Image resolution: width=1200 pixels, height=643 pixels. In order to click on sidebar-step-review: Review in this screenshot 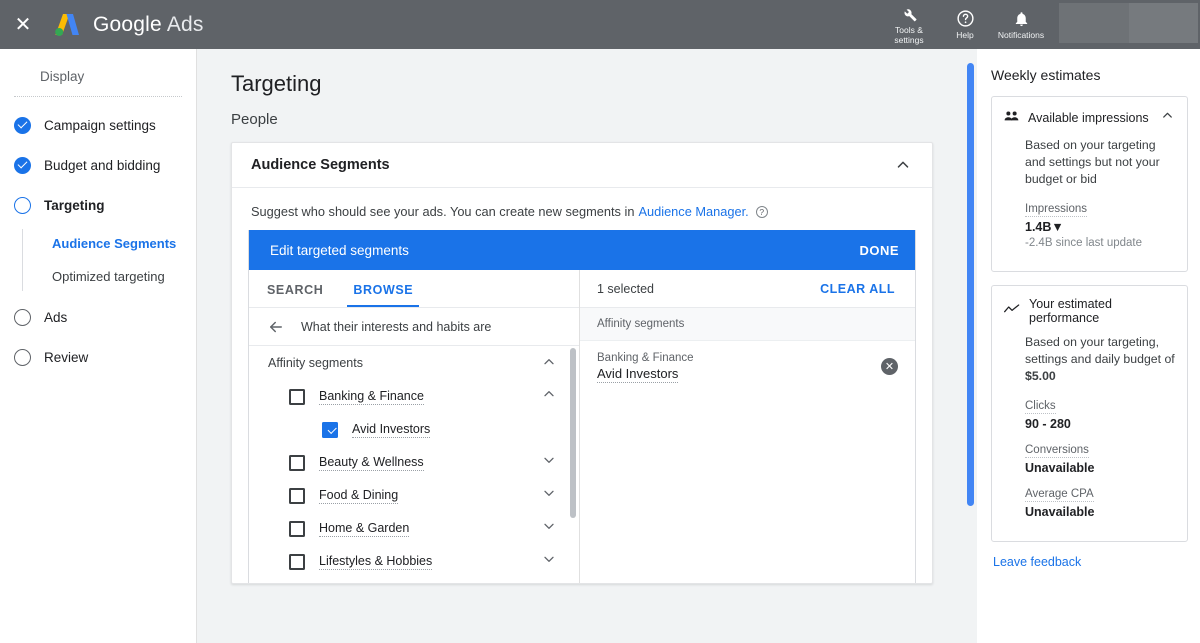, I will do `click(98, 357)`.